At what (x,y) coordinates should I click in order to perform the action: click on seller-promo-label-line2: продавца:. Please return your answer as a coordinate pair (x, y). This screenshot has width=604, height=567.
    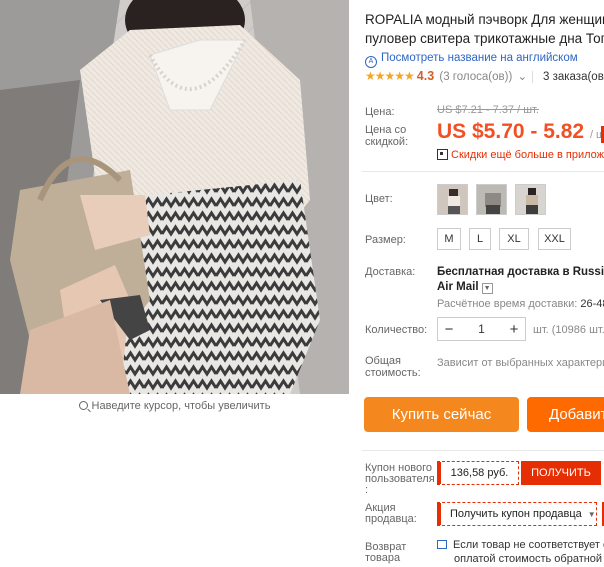
    Looking at the image, I should click on (391, 519).